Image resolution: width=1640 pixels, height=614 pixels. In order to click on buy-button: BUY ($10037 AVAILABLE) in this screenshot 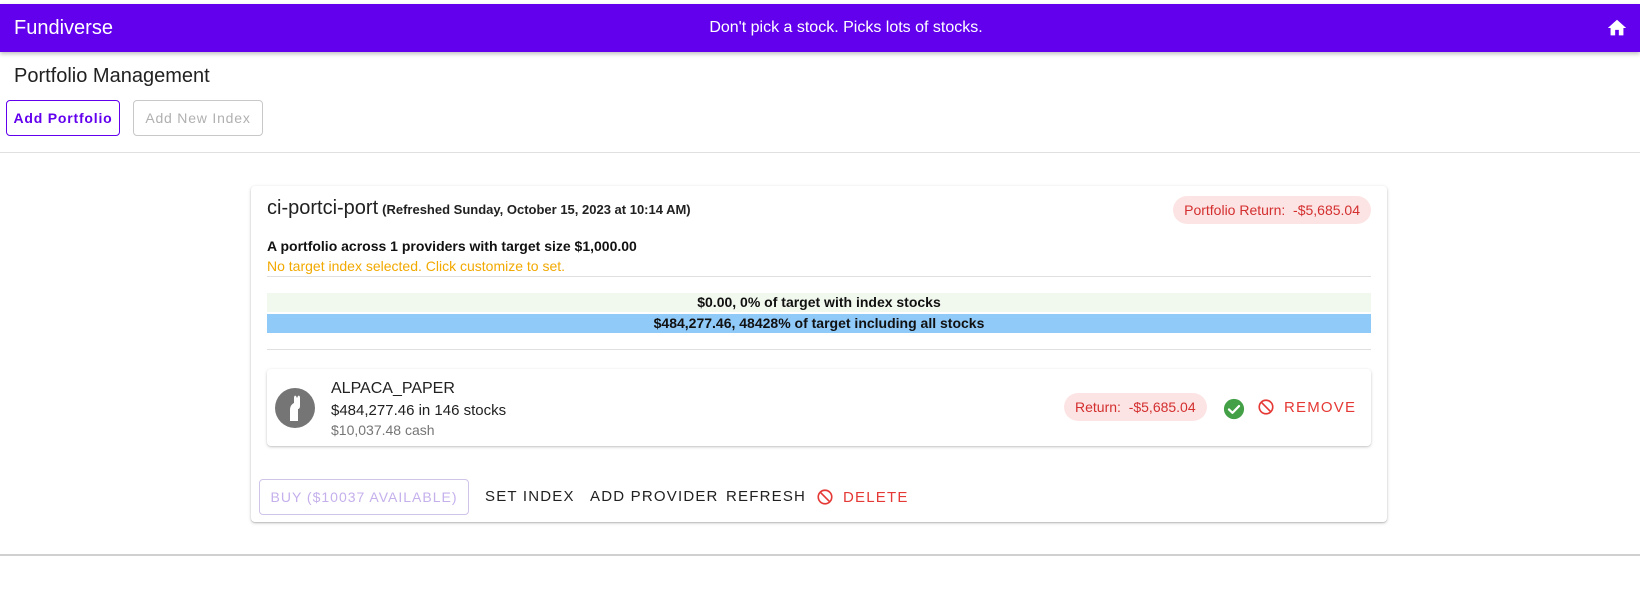, I will do `click(364, 497)`.